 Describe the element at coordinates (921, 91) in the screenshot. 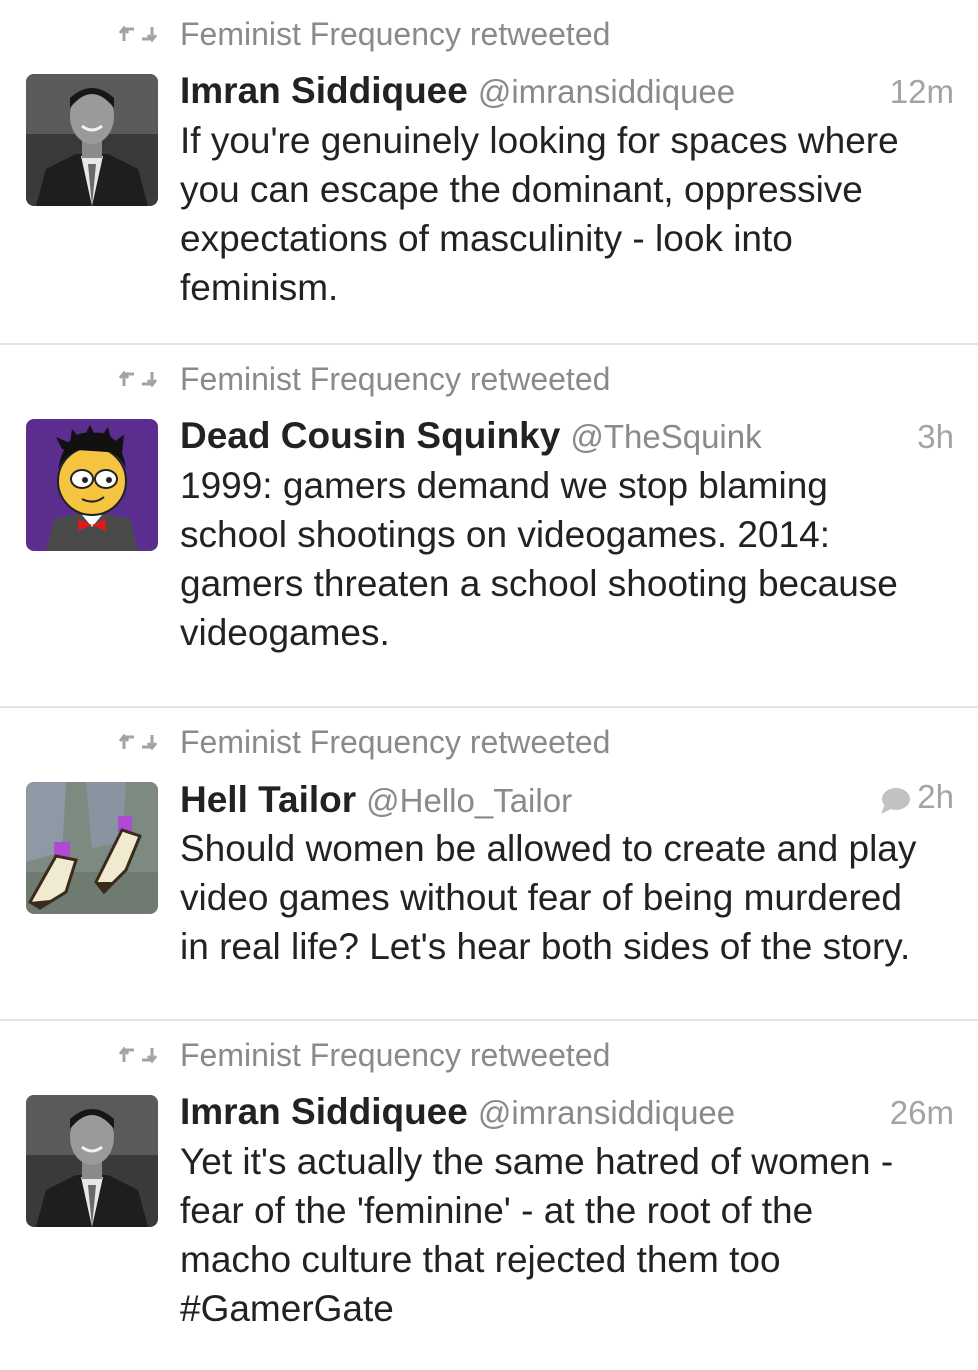

I see `tweet-timestamp: 12m` at that location.